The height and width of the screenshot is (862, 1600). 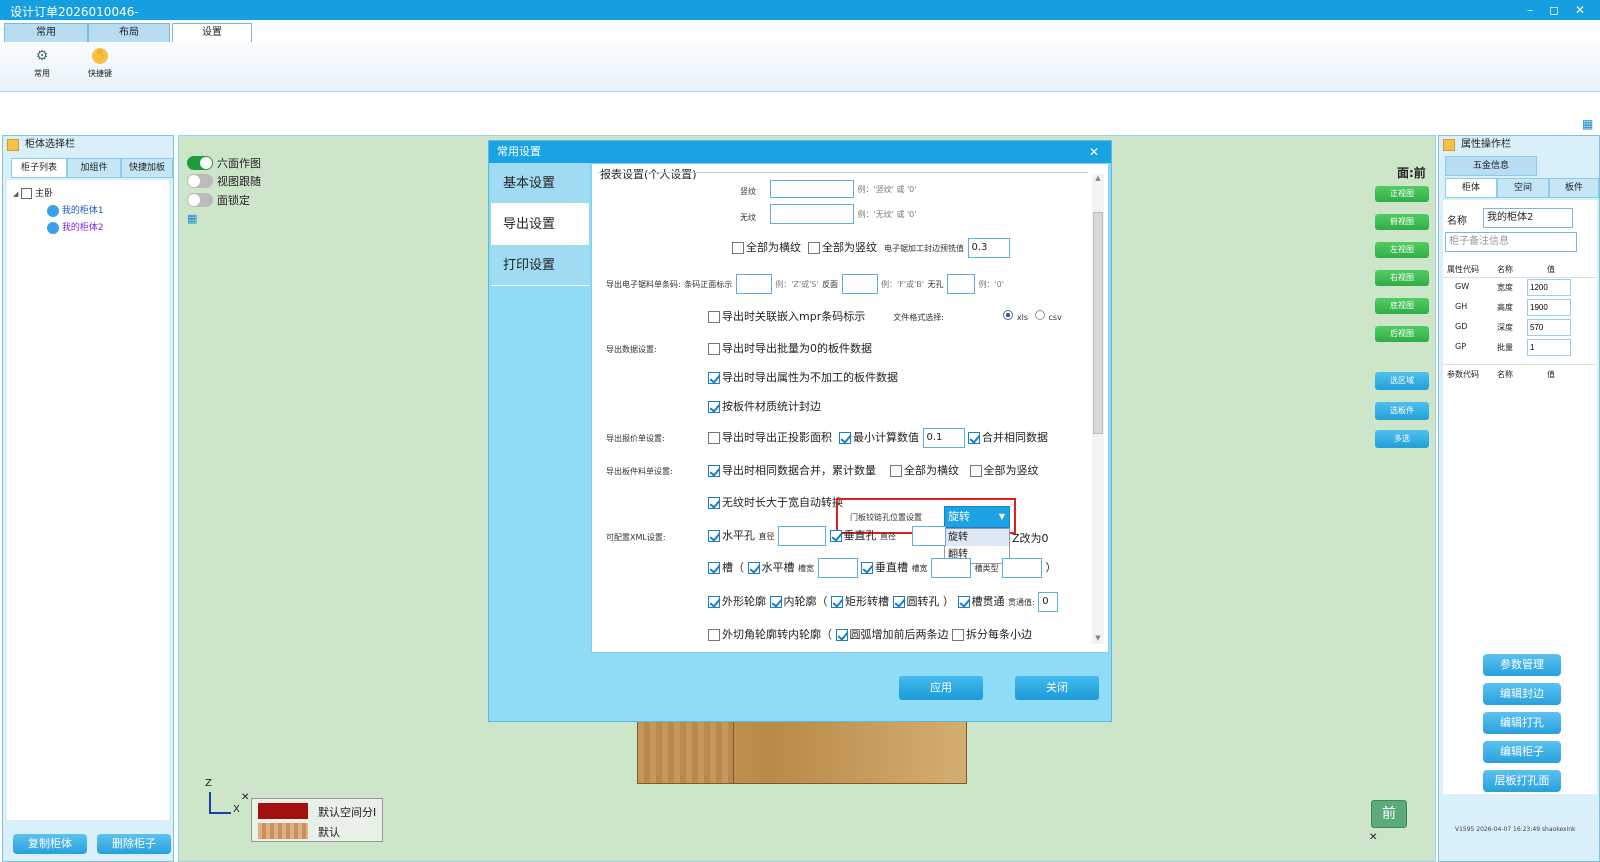 I want to click on tab-add-component: 加组件, so click(x=94, y=168).